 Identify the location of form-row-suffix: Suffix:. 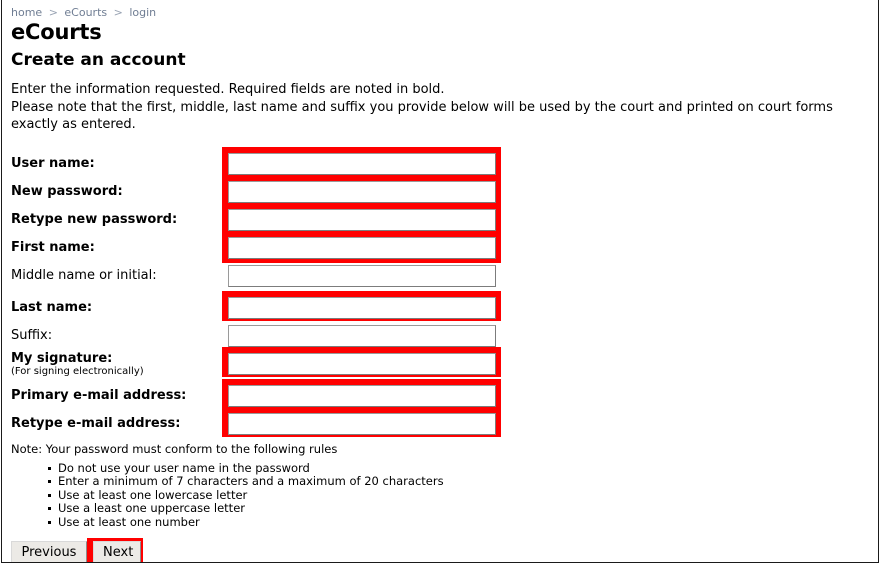
(440, 336).